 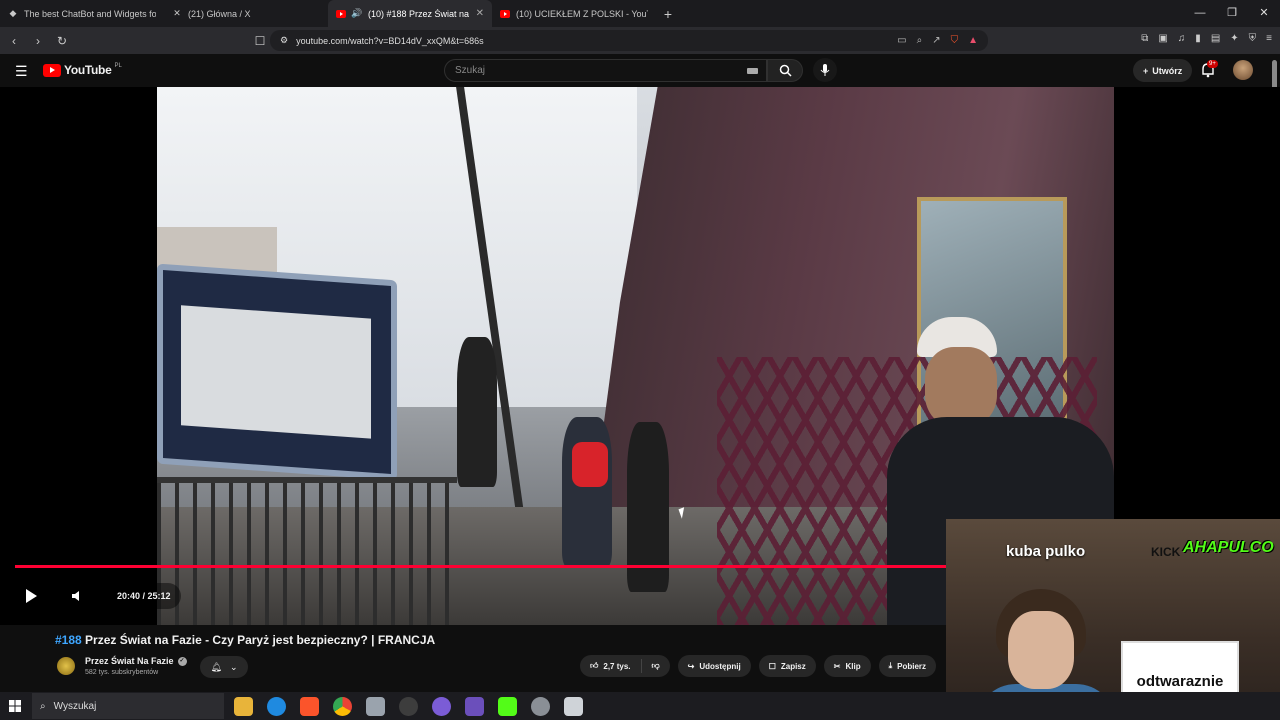 What do you see at coordinates (668, 14) in the screenshot?
I see `new-tab-button: +` at bounding box center [668, 14].